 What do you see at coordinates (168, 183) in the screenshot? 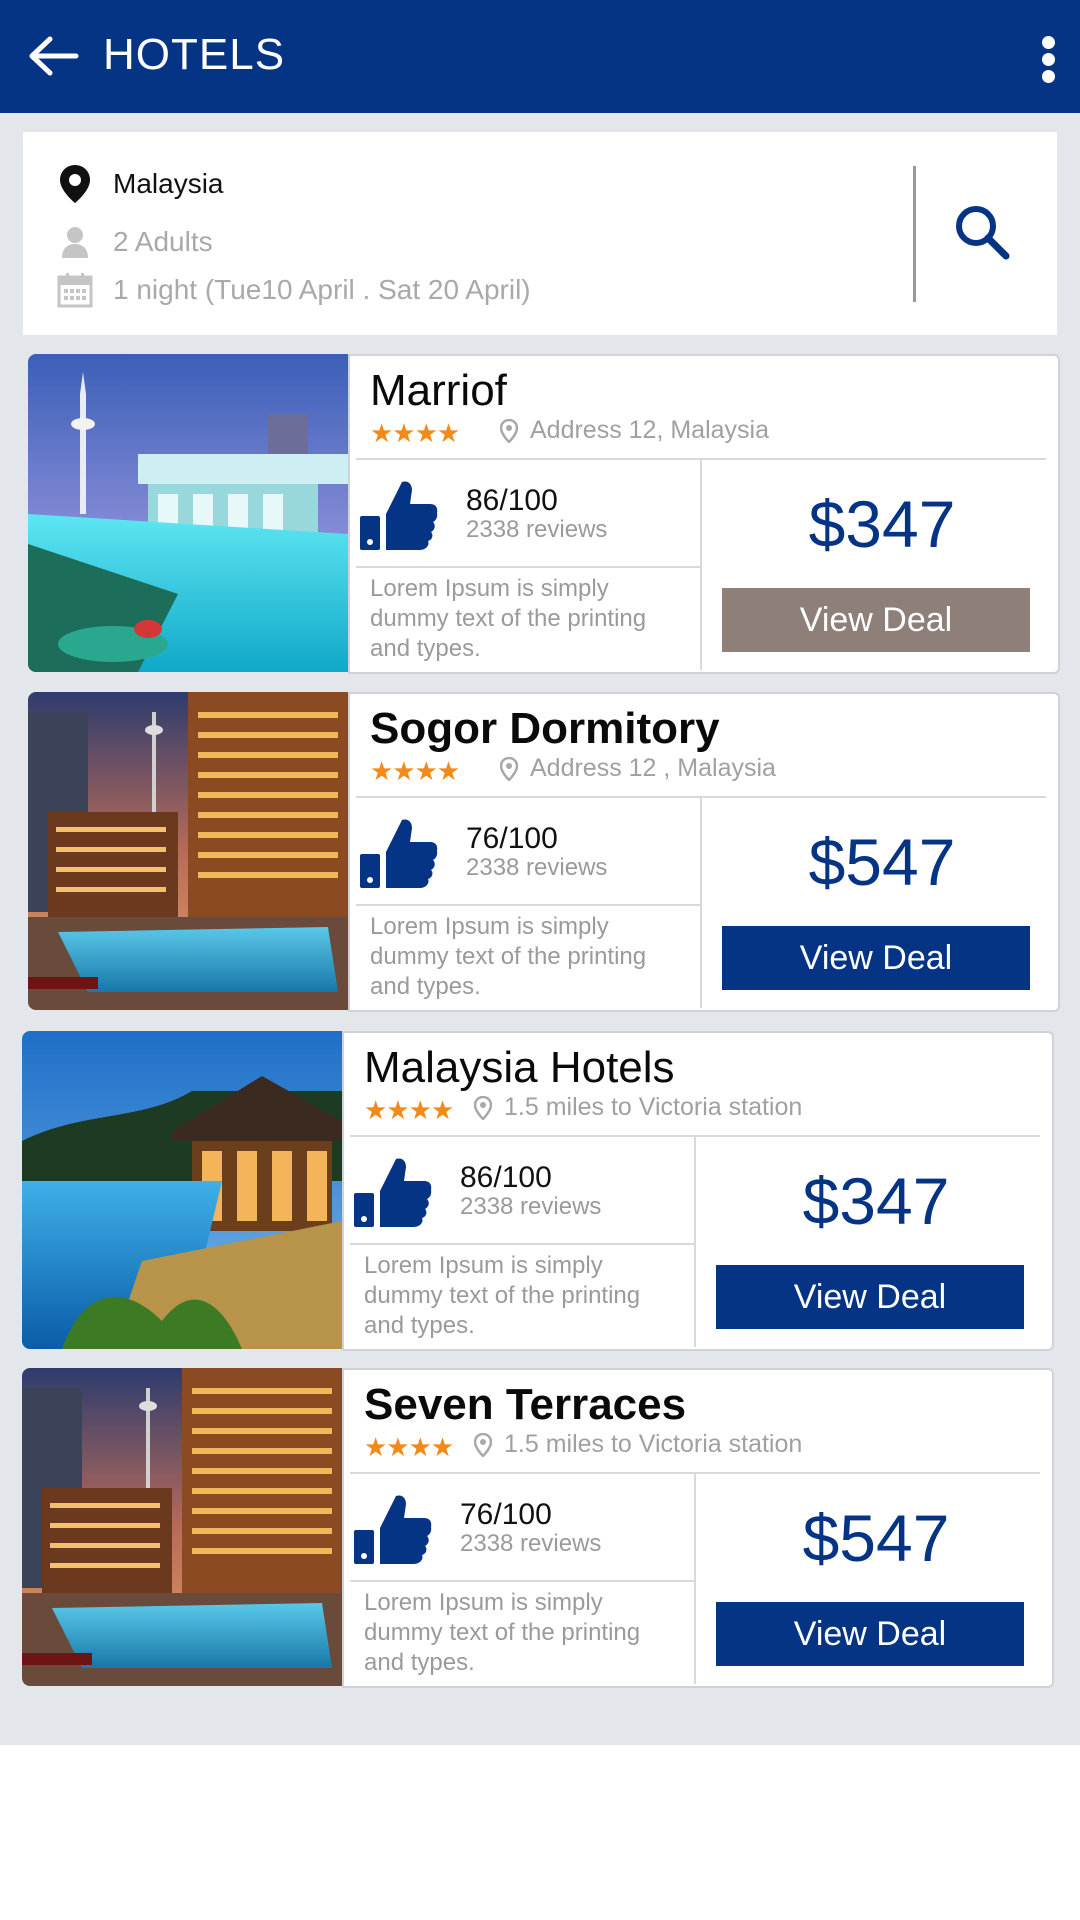
I see `location-text: Malaysia` at bounding box center [168, 183].